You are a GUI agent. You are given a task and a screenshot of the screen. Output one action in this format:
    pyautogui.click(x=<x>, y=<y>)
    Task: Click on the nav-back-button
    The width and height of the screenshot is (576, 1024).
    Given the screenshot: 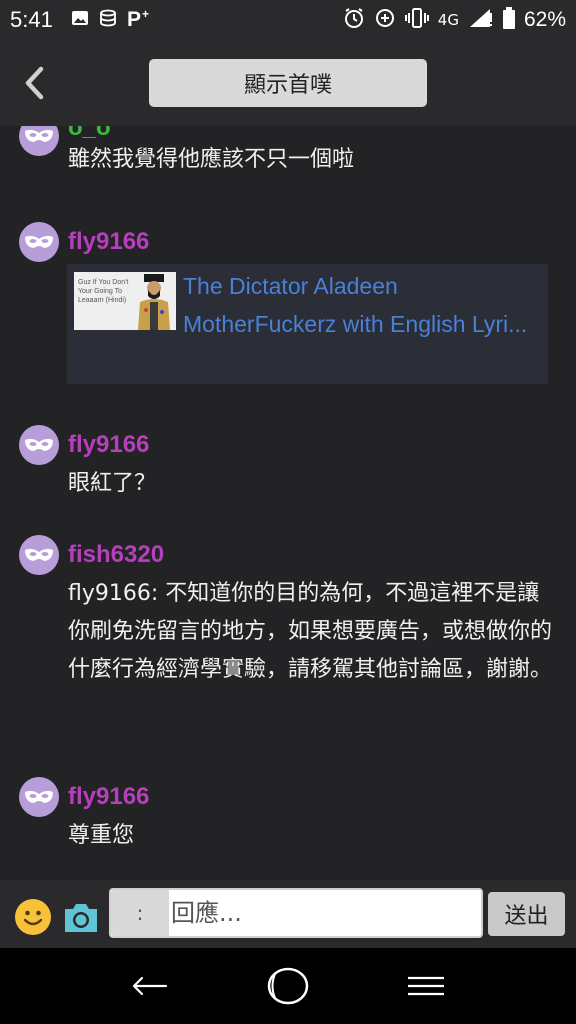 What is the action you would take?
    pyautogui.click(x=150, y=986)
    